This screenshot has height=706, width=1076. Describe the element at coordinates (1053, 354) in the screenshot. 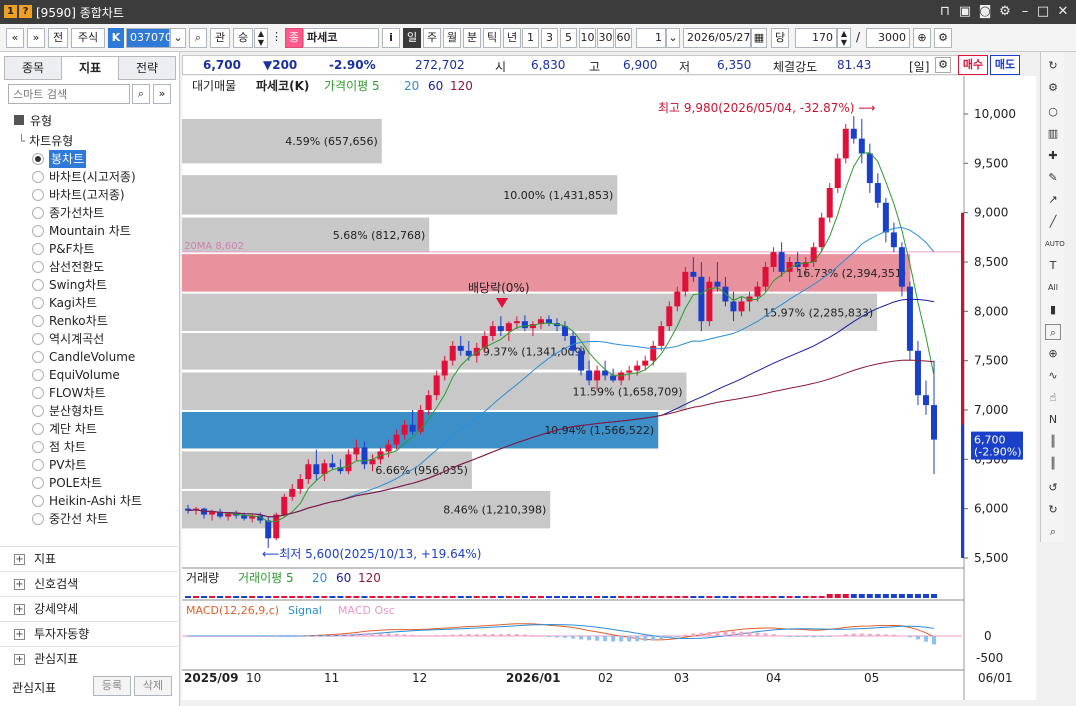

I see `zoom-plus-icon: ⊕` at that location.